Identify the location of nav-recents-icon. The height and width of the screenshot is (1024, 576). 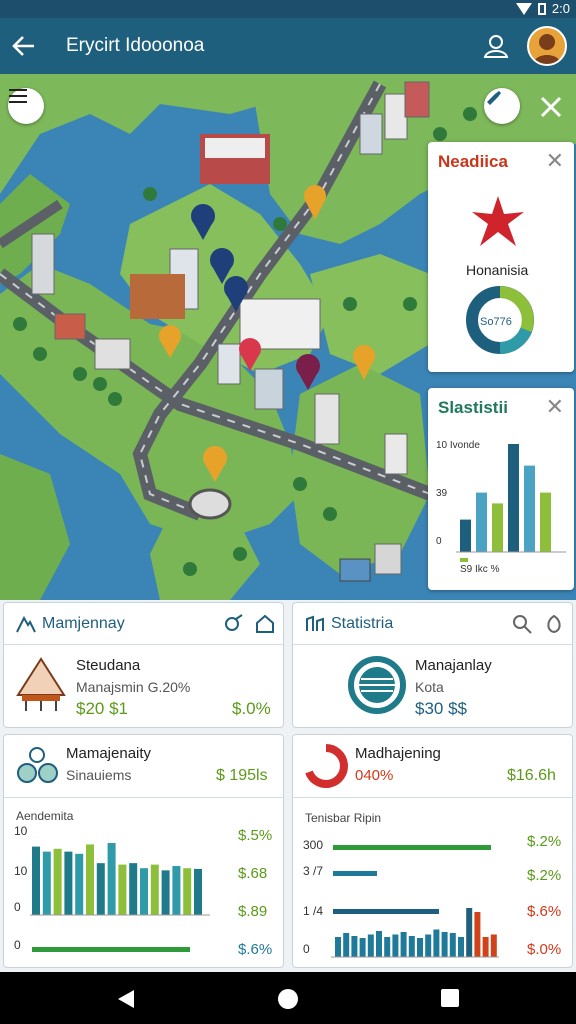
(450, 998).